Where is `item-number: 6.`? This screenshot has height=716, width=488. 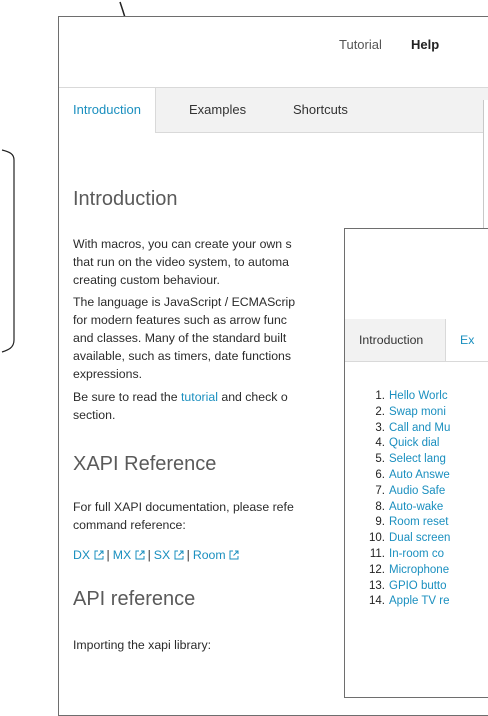
item-number: 6. is located at coordinates (380, 474).